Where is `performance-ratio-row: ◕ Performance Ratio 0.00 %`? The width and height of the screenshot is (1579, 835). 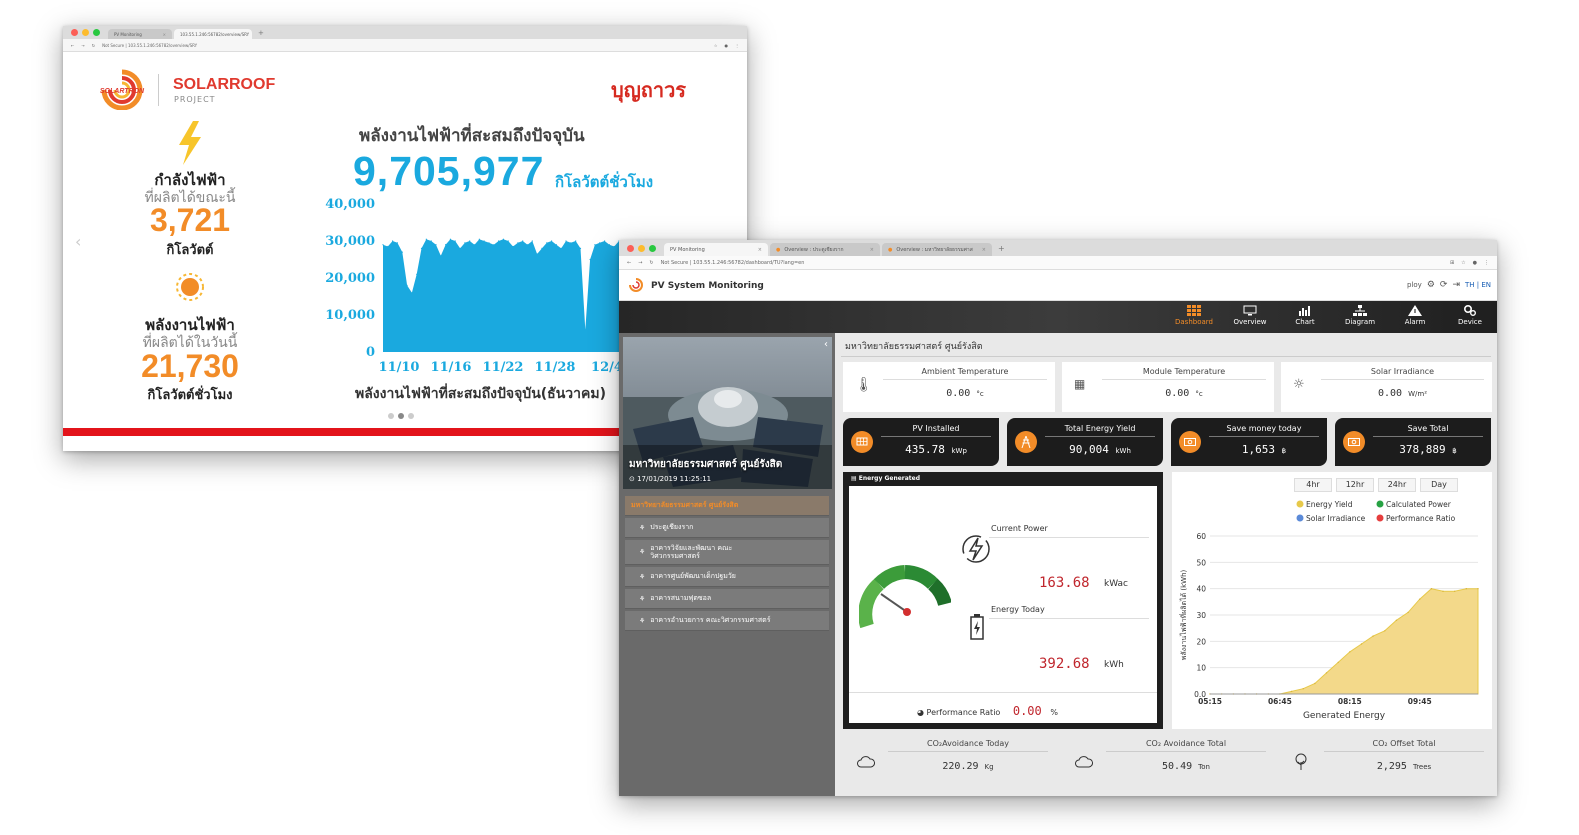 performance-ratio-row: ◕ Performance Ratio 0.00 % is located at coordinates (987, 711).